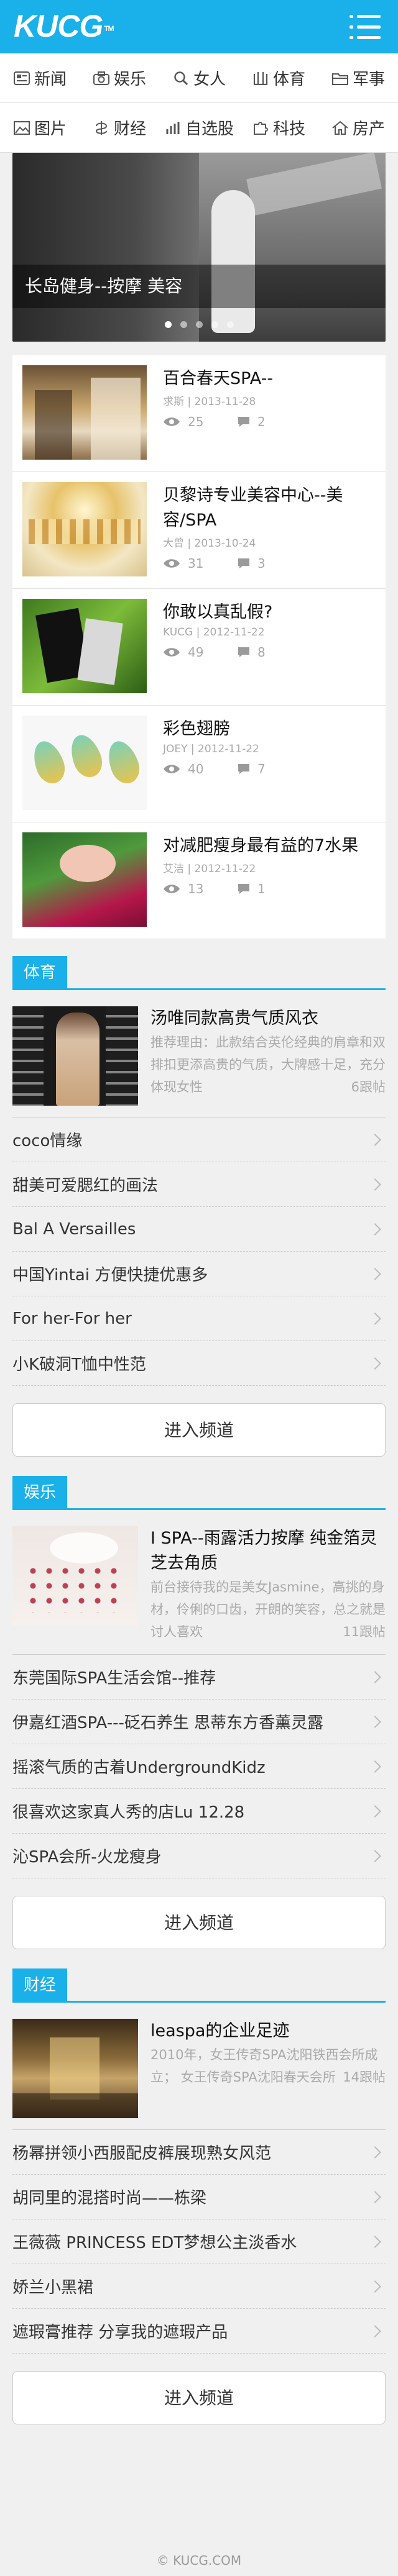 This screenshot has height=2576, width=398. What do you see at coordinates (115, 247) in the screenshot?
I see `slide-image` at bounding box center [115, 247].